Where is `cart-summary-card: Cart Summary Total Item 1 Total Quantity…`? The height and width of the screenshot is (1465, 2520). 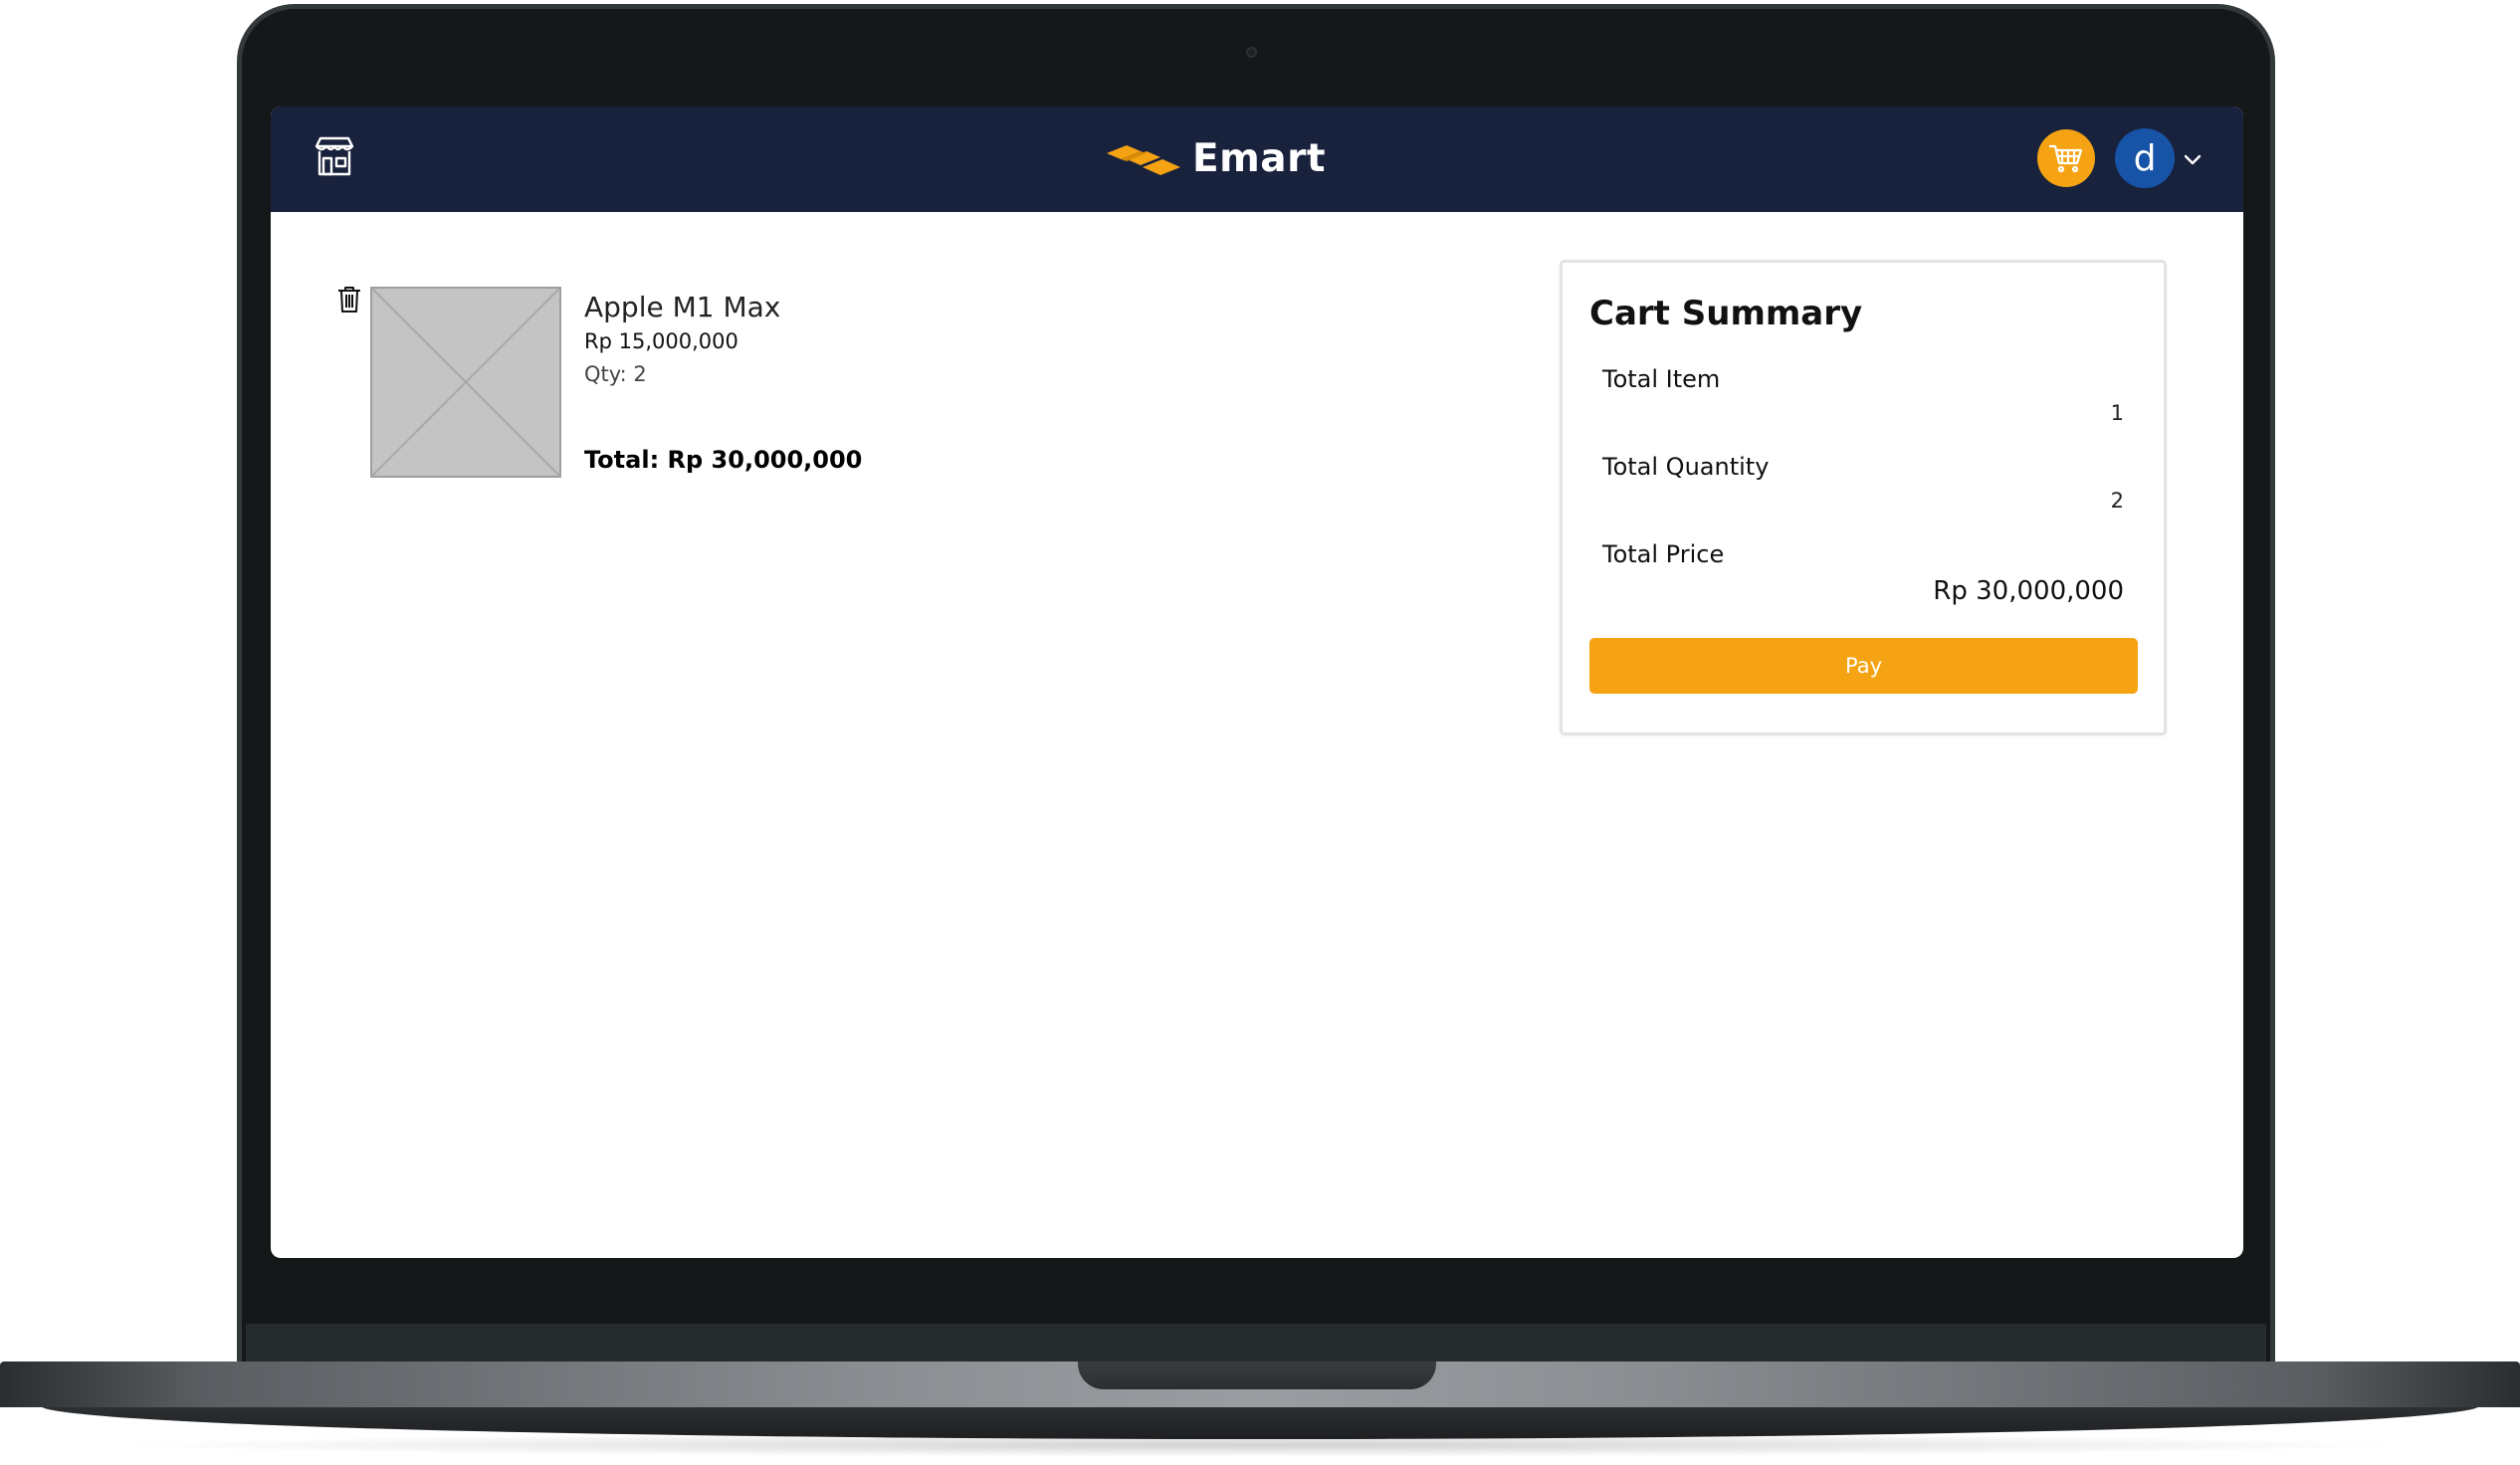
cart-summary-card: Cart Summary Total Item 1 Total Quantity… is located at coordinates (1863, 497).